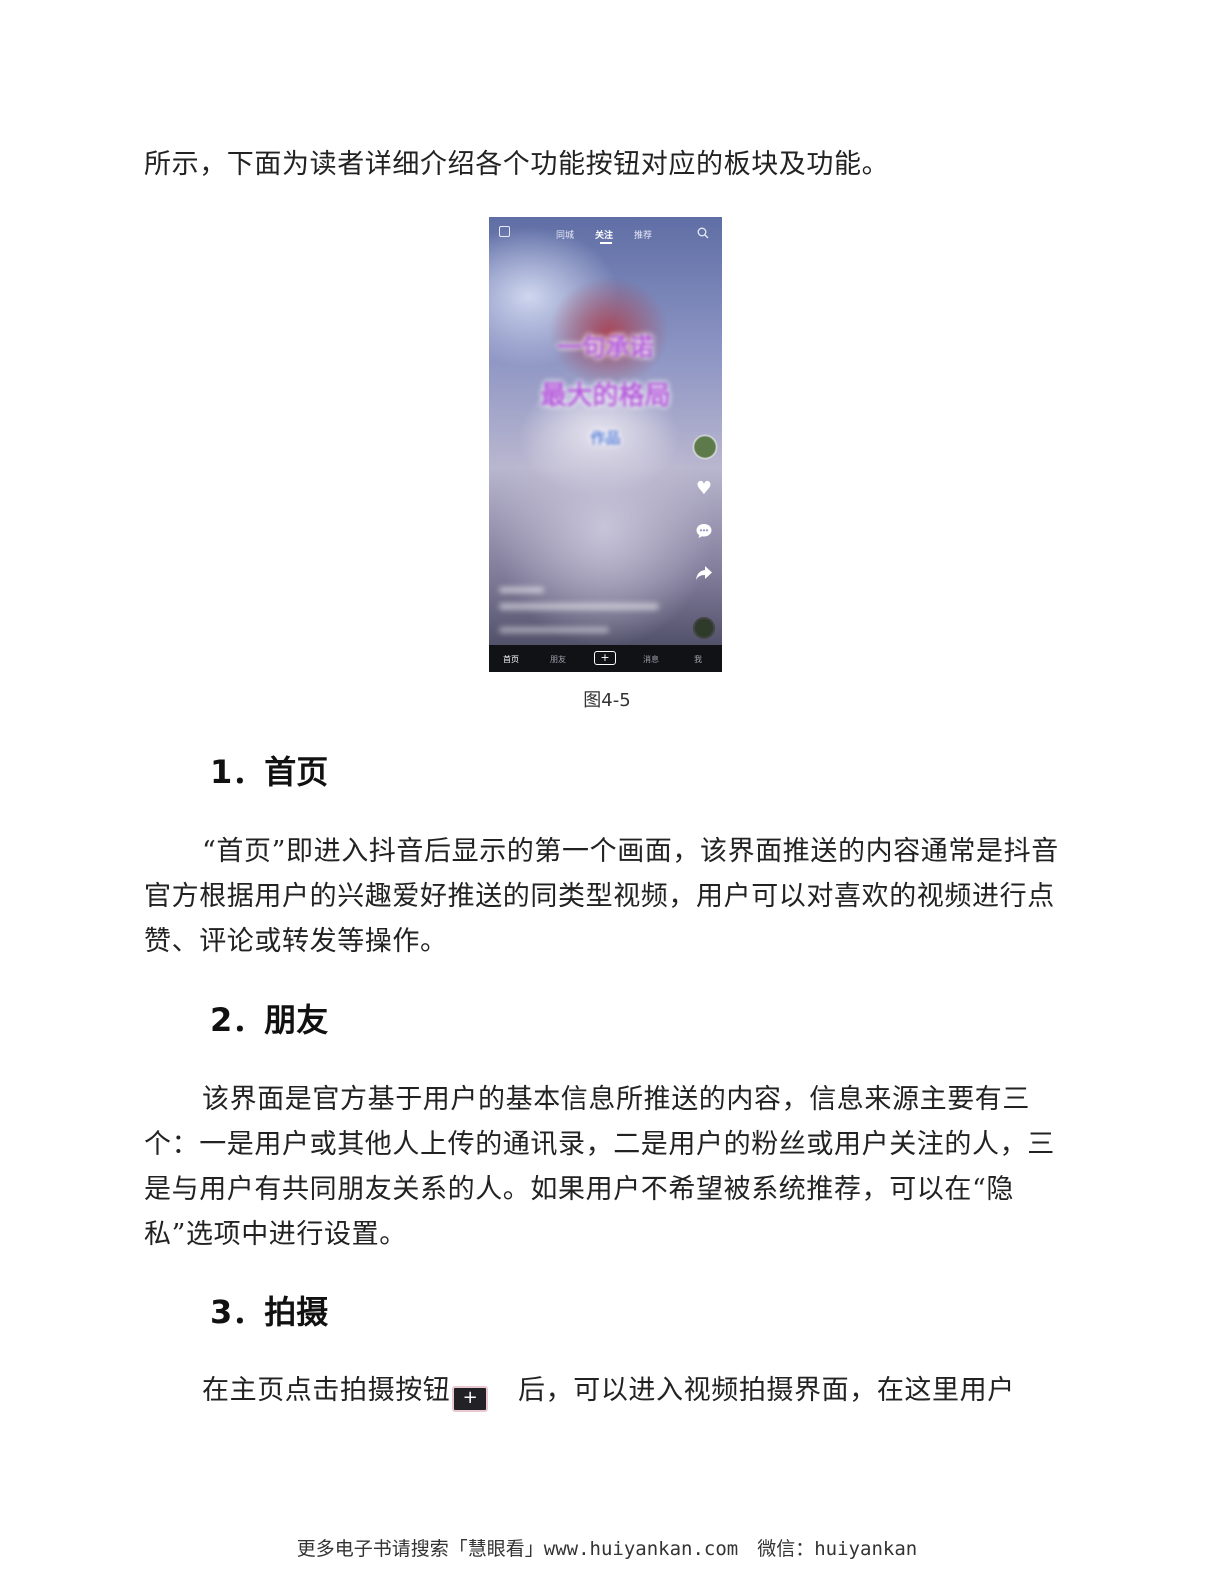 This screenshot has height=1584, width=1224. I want to click on share-icon, so click(704, 573).